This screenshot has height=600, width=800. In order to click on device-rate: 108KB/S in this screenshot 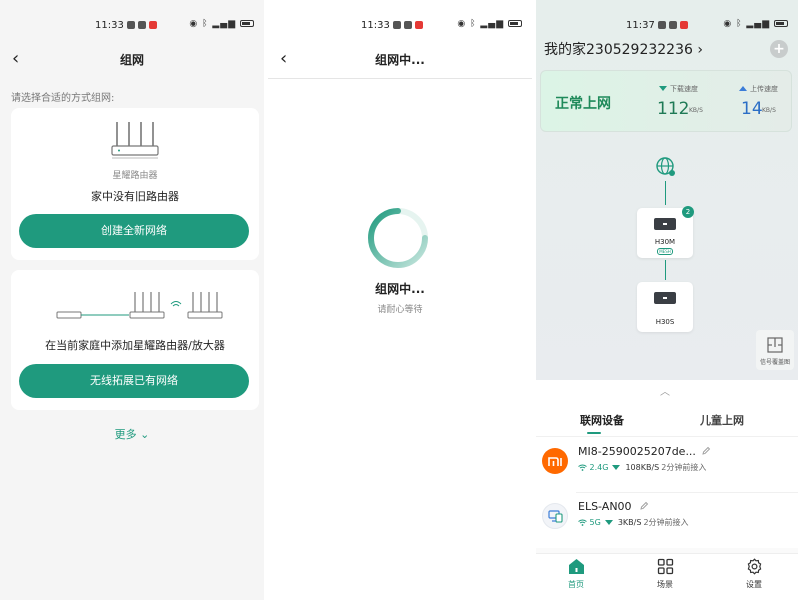, I will do `click(642, 467)`.